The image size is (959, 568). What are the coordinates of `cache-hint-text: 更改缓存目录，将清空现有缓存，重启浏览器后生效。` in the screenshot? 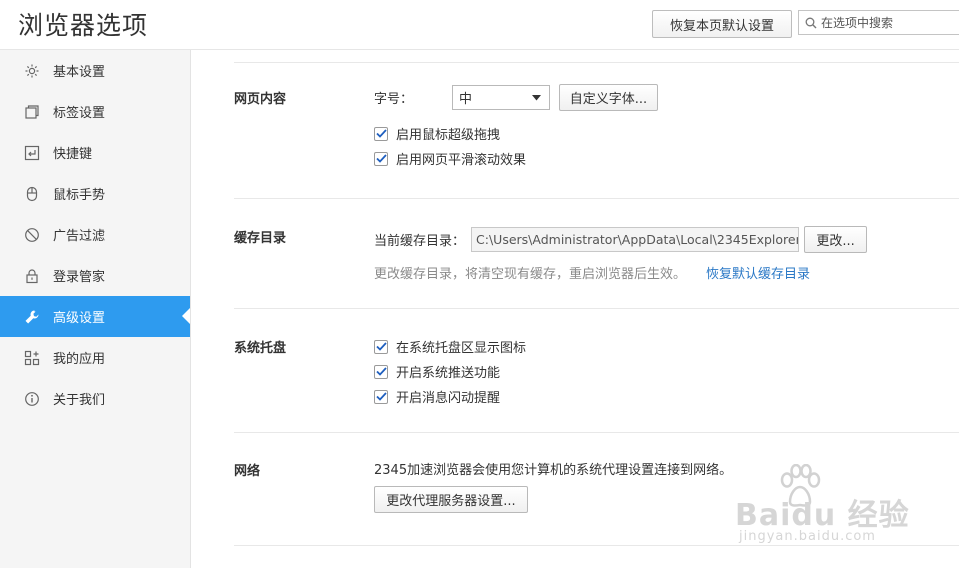 It's located at (530, 274).